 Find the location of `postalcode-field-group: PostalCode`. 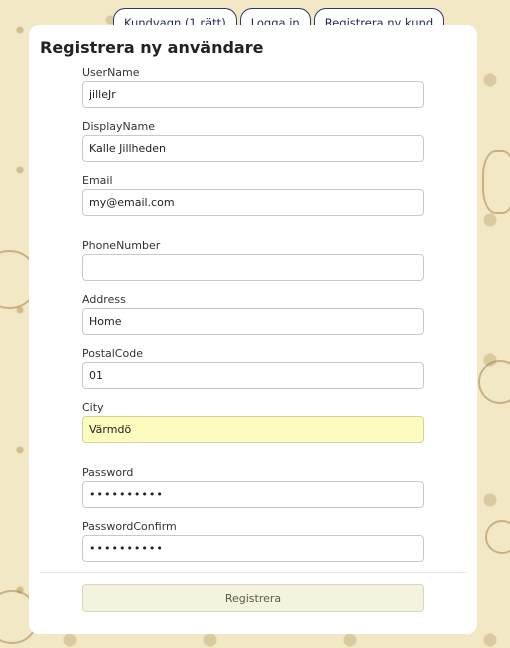

postalcode-field-group: PostalCode is located at coordinates (253, 368).